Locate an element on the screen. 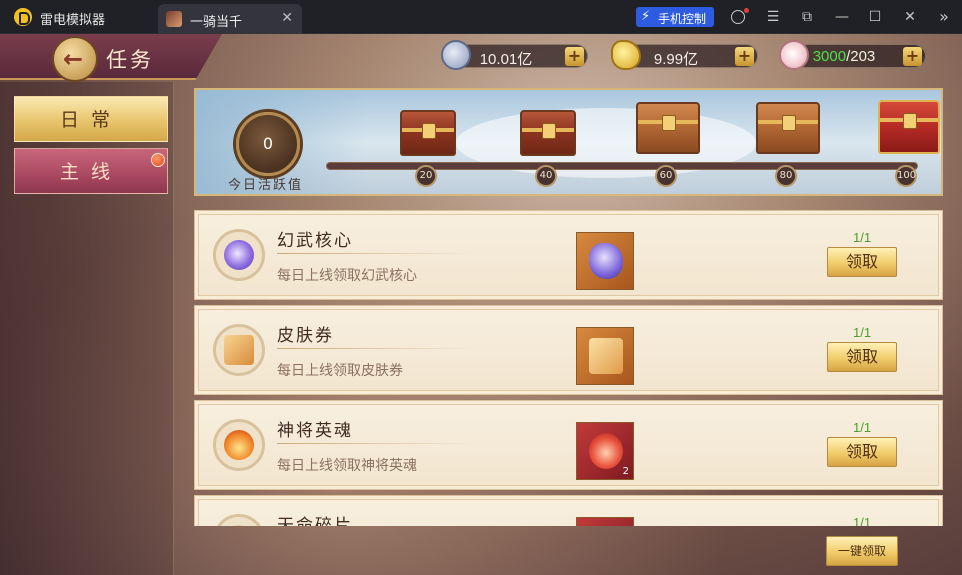  milestone-40: 40 is located at coordinates (546, 176).